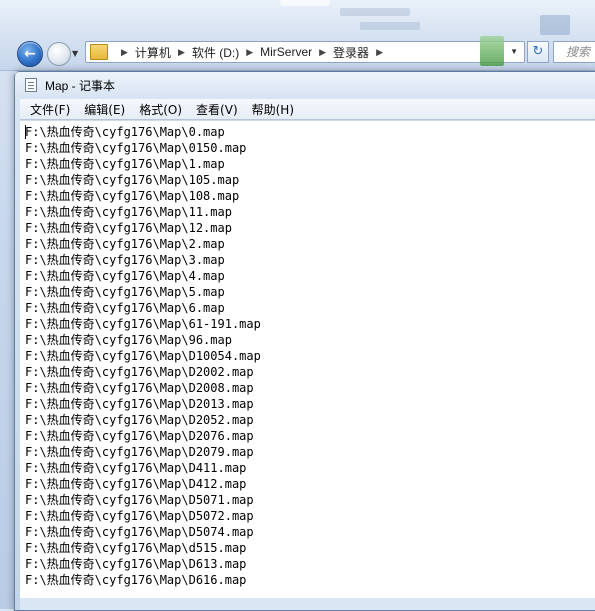 This screenshot has width=595, height=611. I want to click on text-line: F:\热血传奇\cyfg176\Map\D2076.map, so click(139, 436).